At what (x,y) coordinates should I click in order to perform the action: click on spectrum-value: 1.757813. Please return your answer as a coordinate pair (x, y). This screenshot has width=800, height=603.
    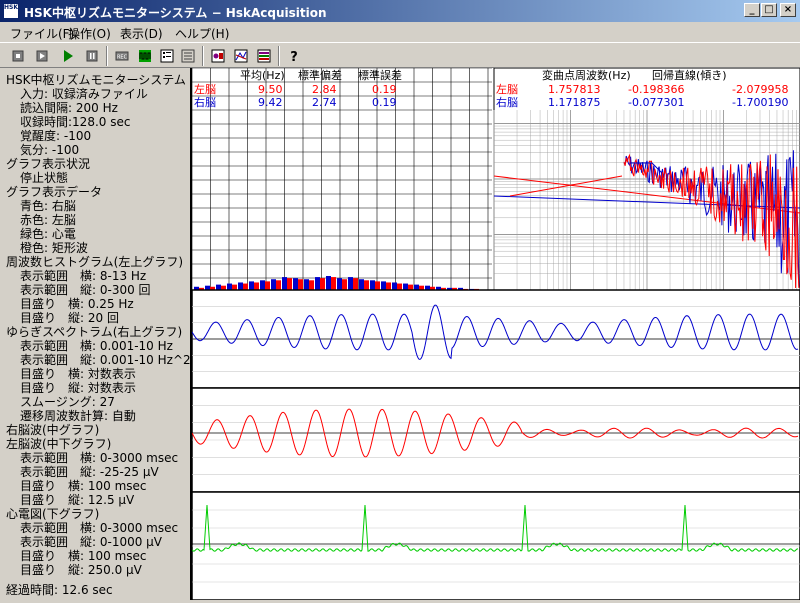
    Looking at the image, I should click on (574, 89).